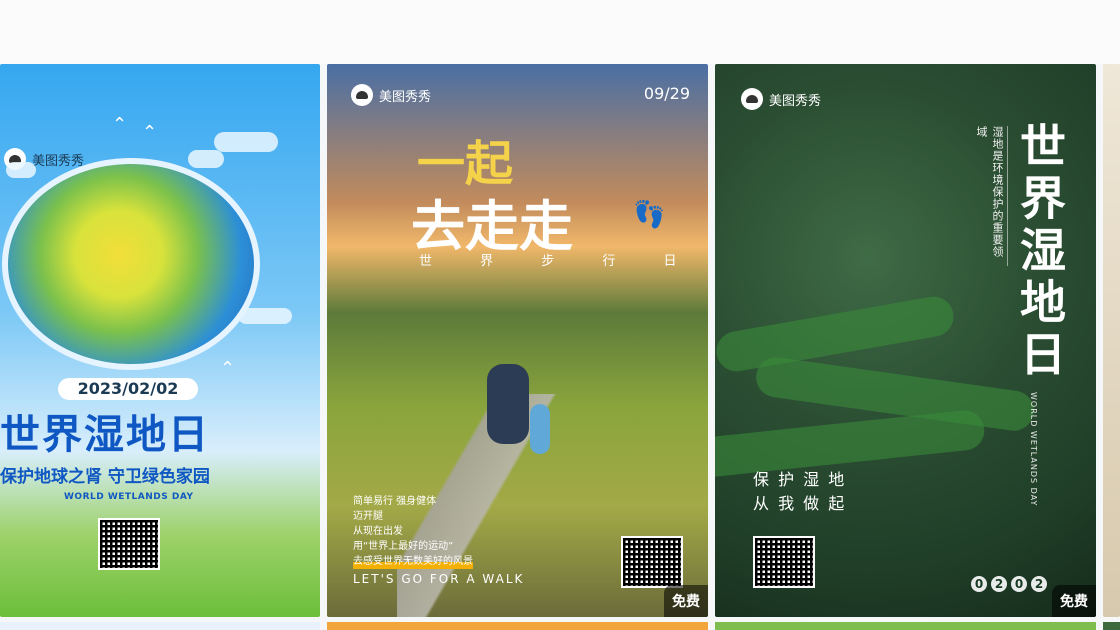 This screenshot has width=1120, height=630. I want to click on adult-walker-illustration, so click(508, 404).